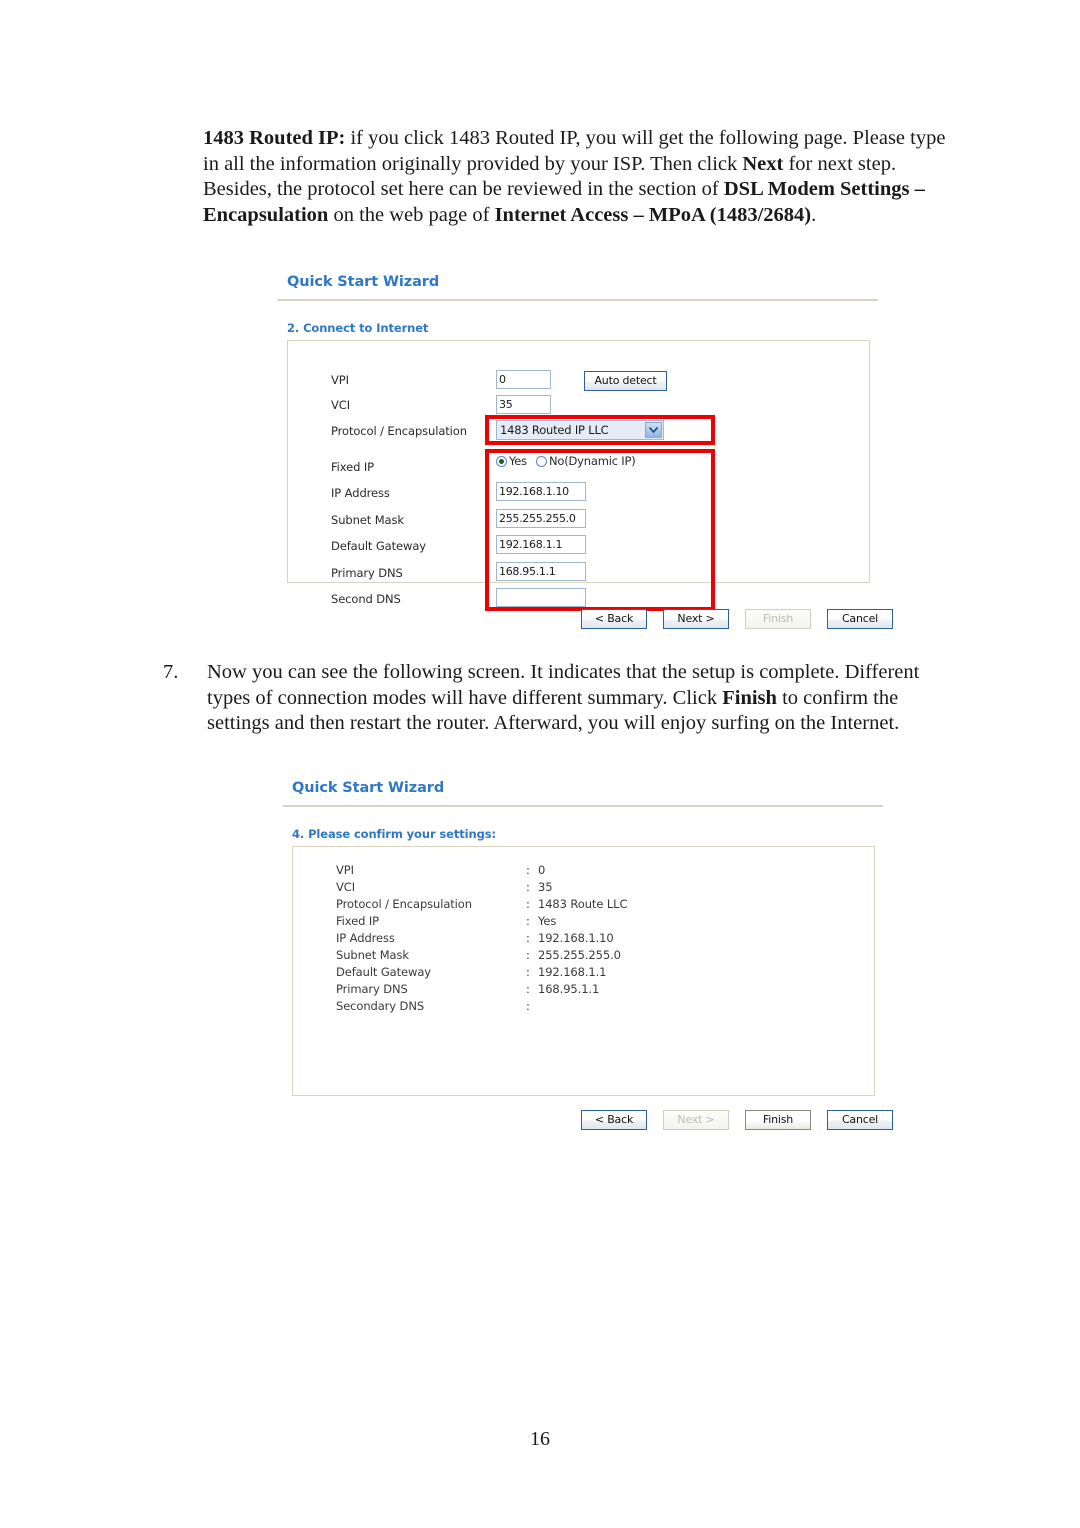  I want to click on wizard-button-row-step2: < Back Next > Finish Cancel, so click(737, 619).